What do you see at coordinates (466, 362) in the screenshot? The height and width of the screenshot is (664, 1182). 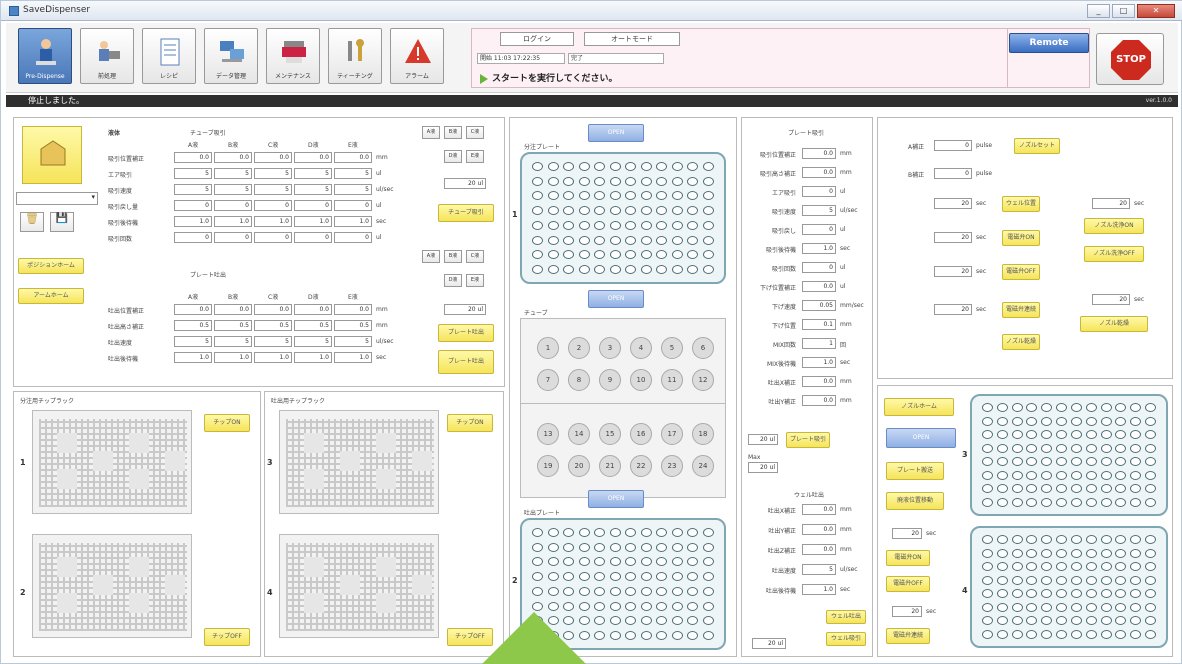 I see `plate-dispense-button-2: プレート吐出` at bounding box center [466, 362].